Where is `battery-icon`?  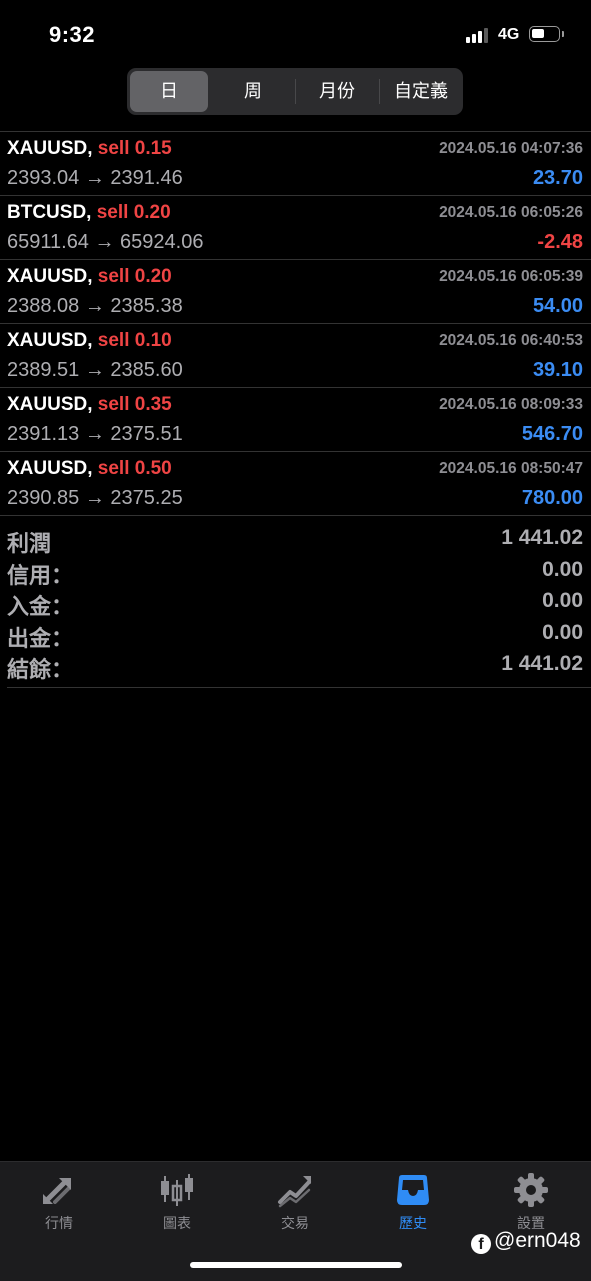
battery-icon is located at coordinates (544, 34).